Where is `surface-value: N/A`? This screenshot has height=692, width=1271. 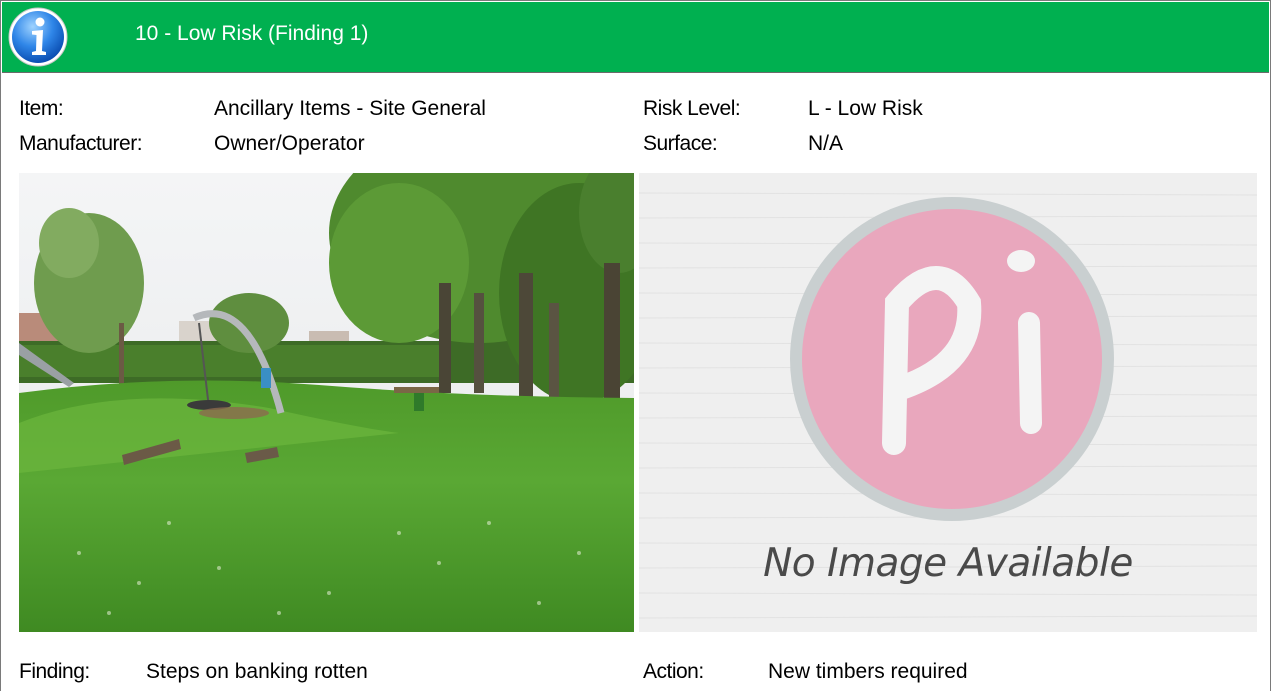
surface-value: N/A is located at coordinates (826, 143).